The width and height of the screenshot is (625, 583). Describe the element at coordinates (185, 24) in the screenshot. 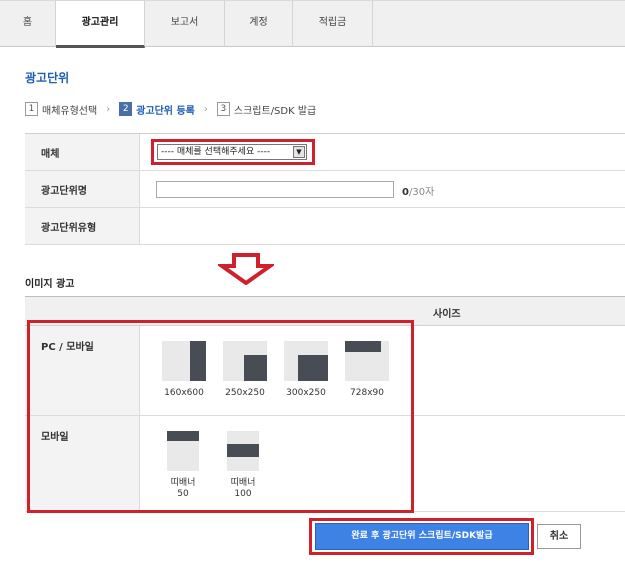

I see `tab-reports: 보고서` at that location.